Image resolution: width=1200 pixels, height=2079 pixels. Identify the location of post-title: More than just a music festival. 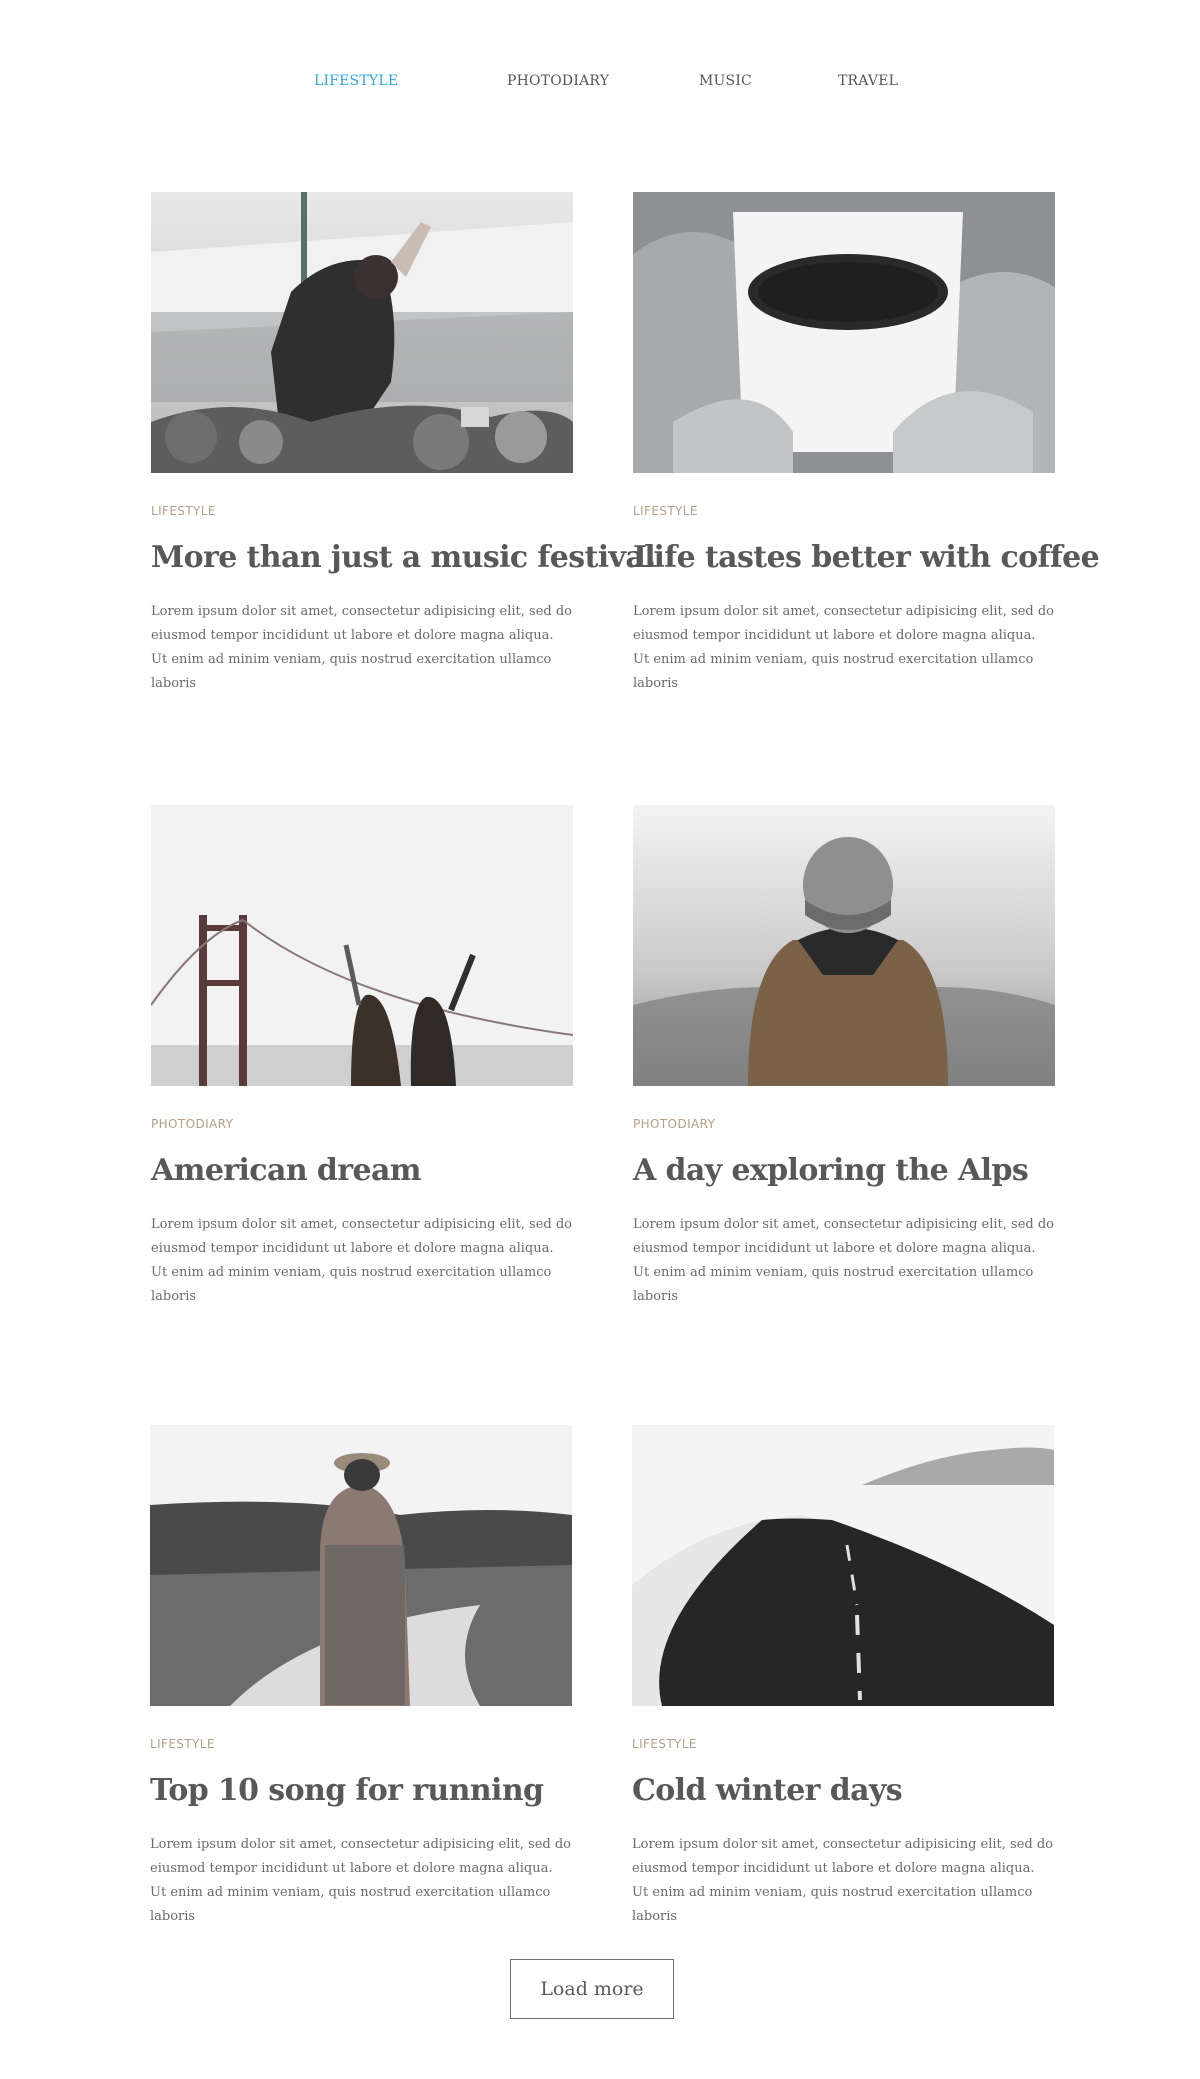
(403, 558).